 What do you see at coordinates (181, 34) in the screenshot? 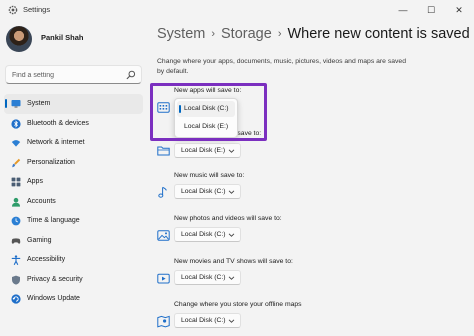
I see `breadcrumb-item-system: System` at bounding box center [181, 34].